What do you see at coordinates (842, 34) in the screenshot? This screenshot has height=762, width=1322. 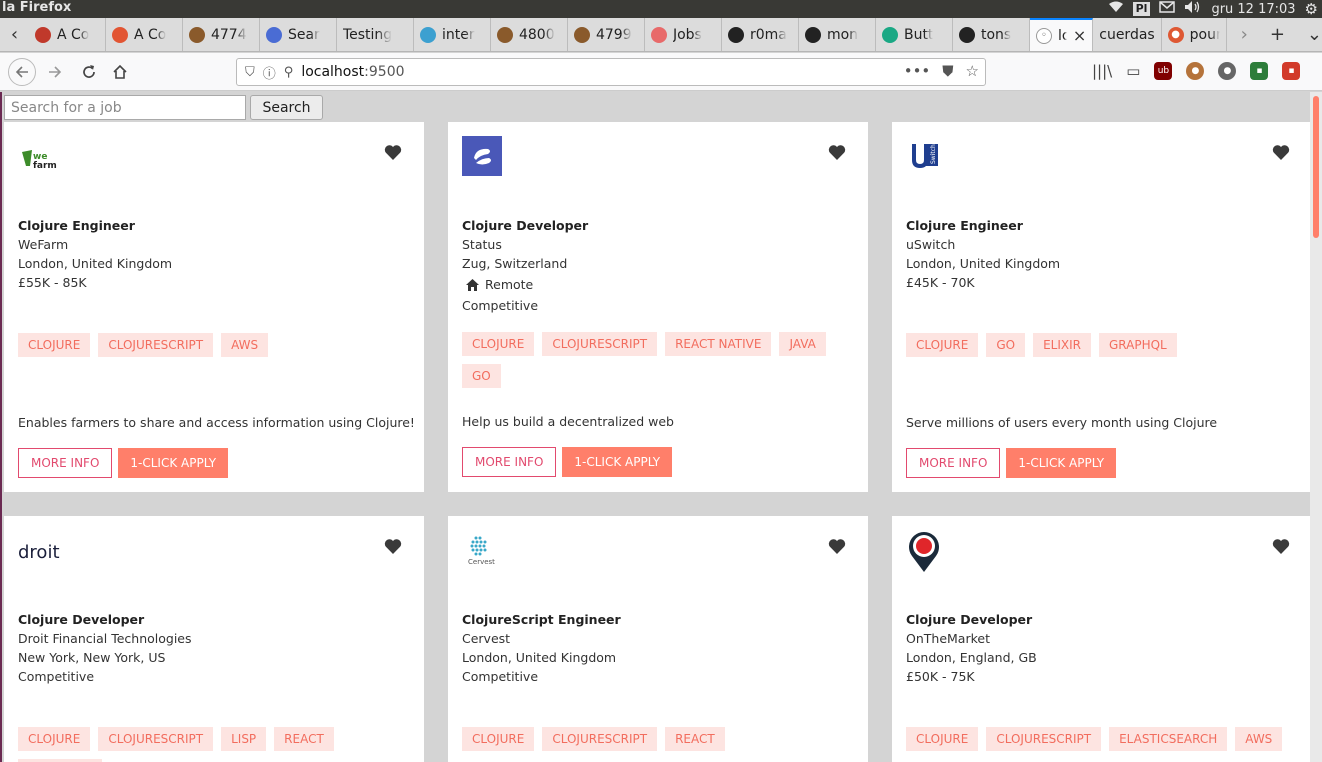 I see `tab-label: mon` at bounding box center [842, 34].